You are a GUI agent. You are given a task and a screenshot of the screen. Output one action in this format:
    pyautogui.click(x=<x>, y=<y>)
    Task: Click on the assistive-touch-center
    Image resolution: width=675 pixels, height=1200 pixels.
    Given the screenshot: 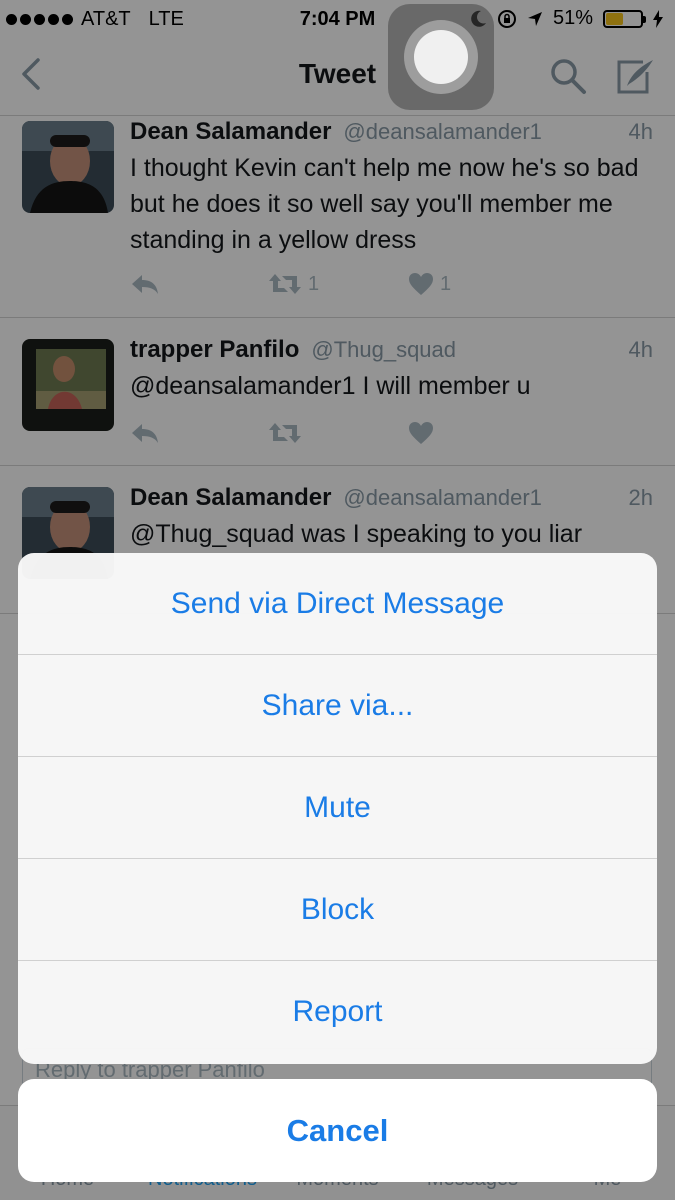 What is the action you would take?
    pyautogui.click(x=441, y=57)
    